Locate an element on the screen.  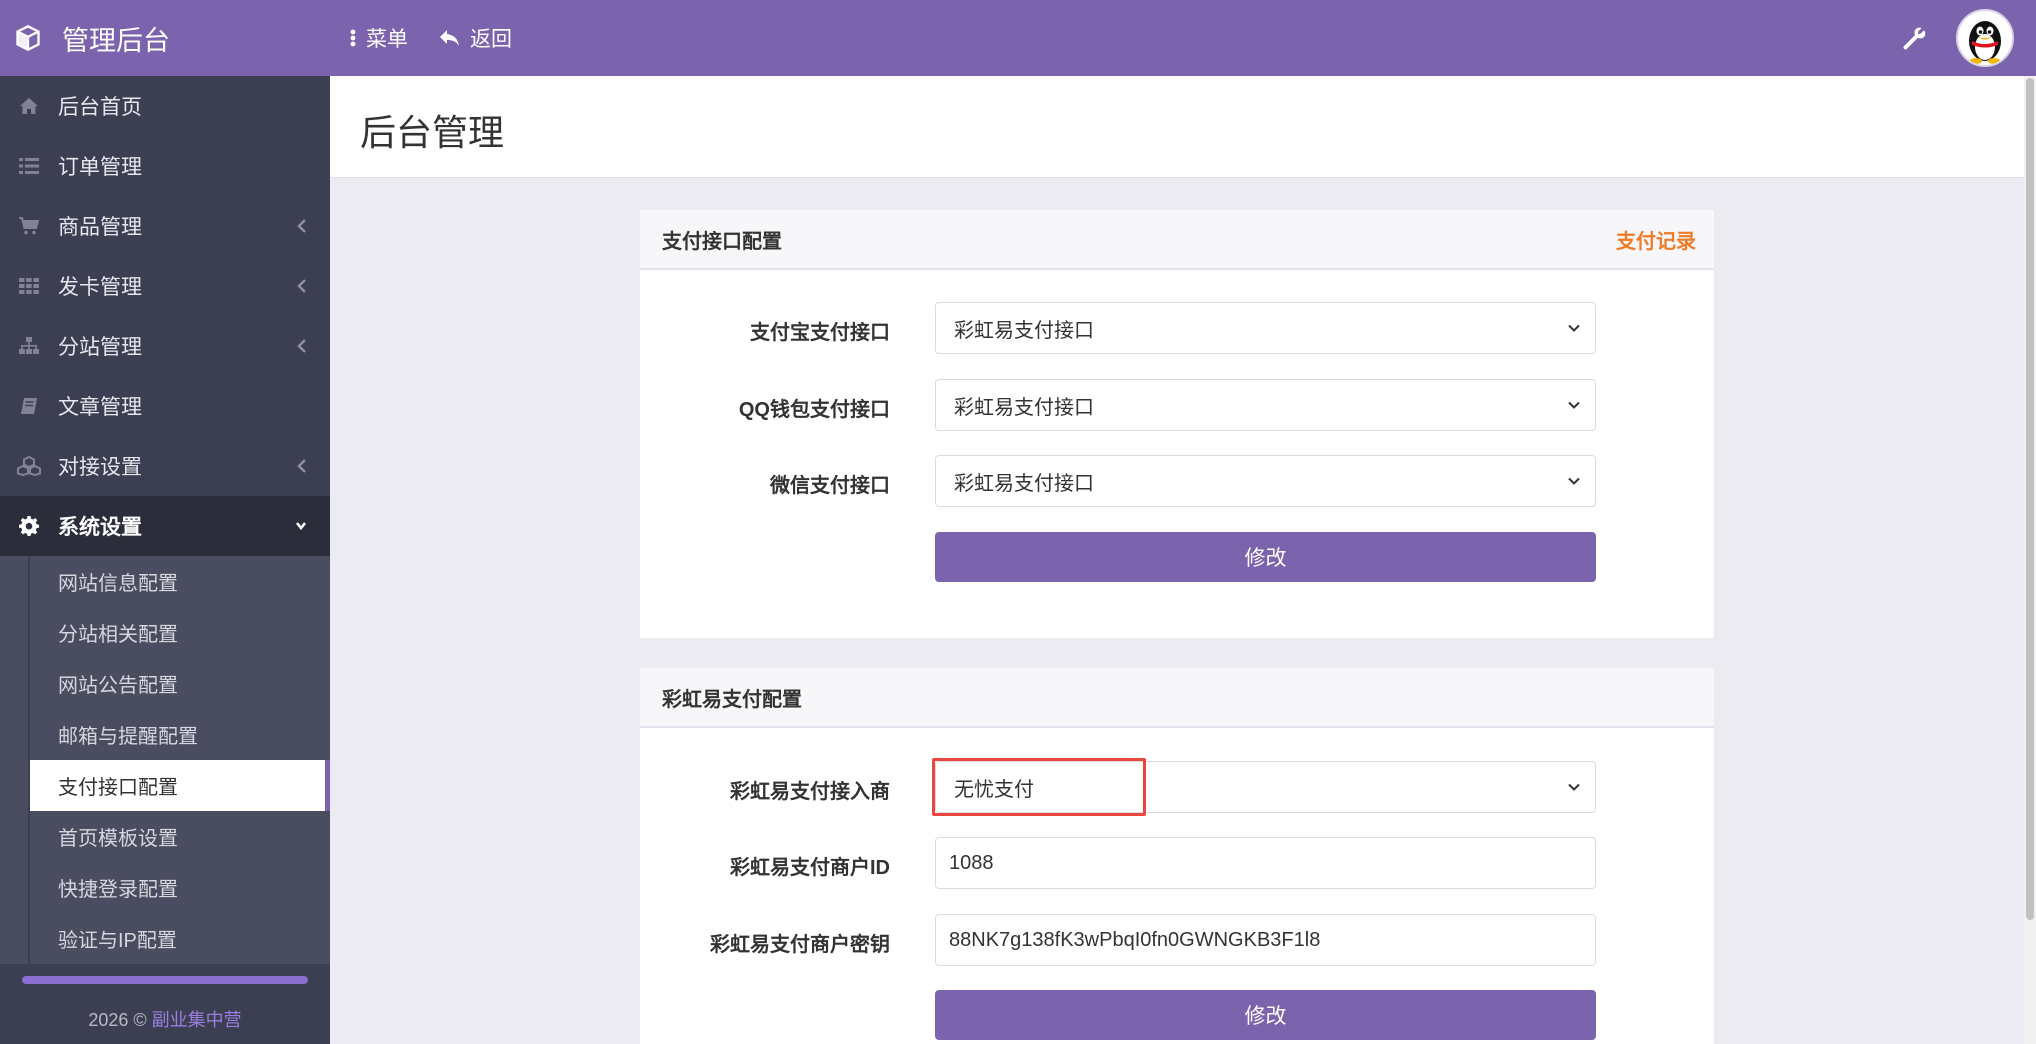
input-value: 88NK7g138fK3wPbqI0fn0GWNGKB3F1l8 is located at coordinates (1135, 939).